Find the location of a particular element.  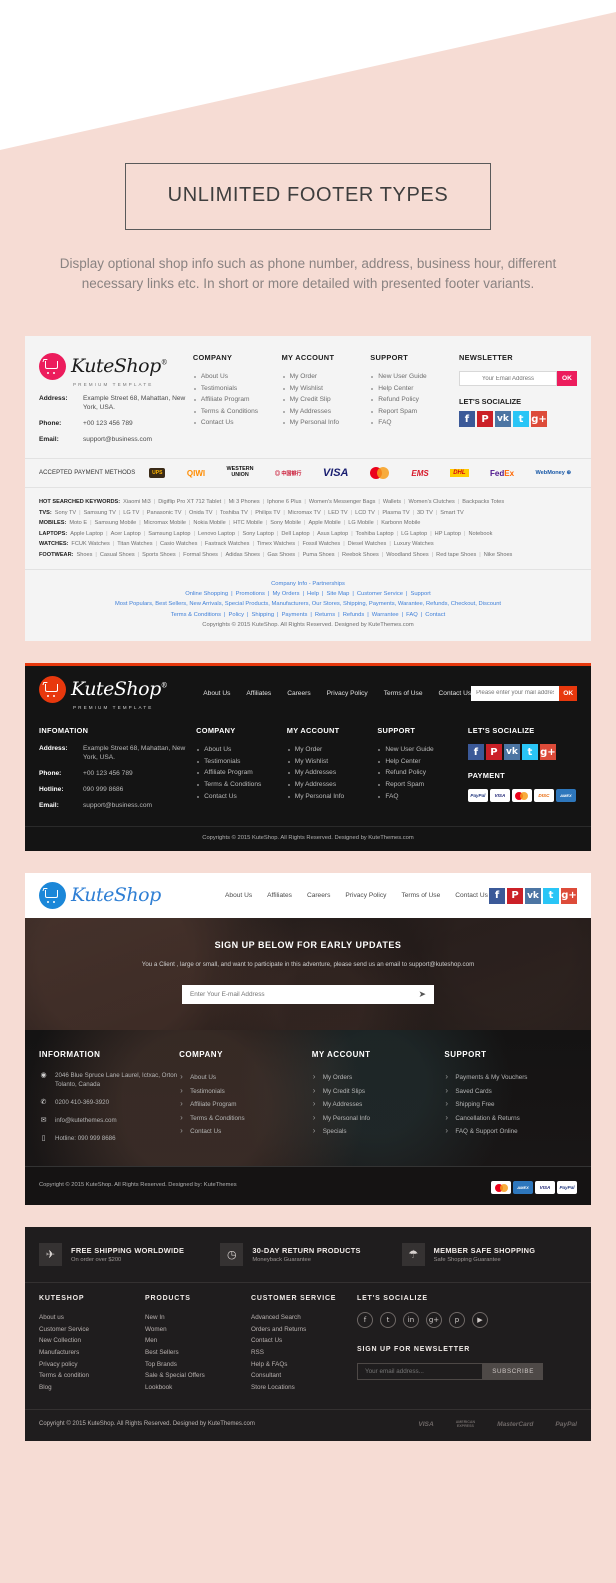

subscribe-button: SUBSCRIBE is located at coordinates (513, 1372).